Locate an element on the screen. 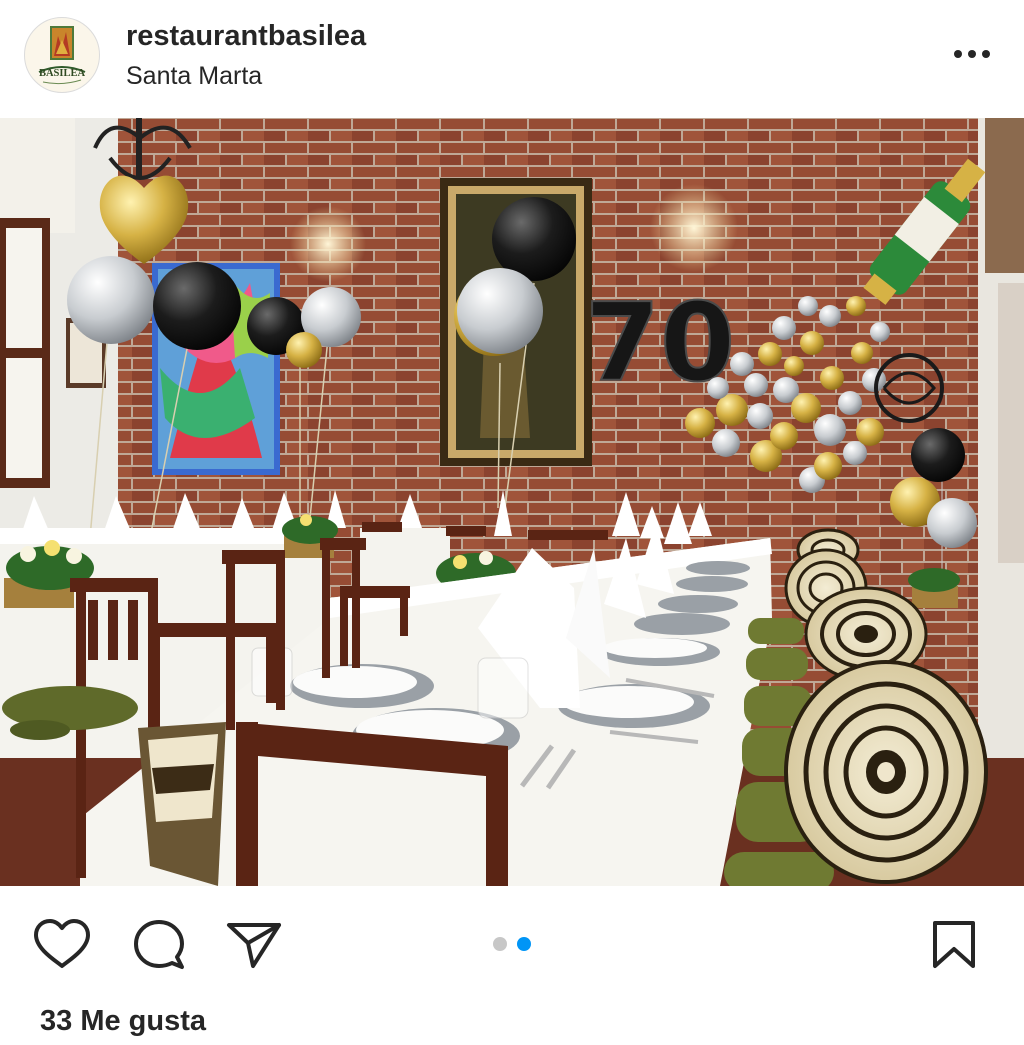  like-button is located at coordinates (62, 945).